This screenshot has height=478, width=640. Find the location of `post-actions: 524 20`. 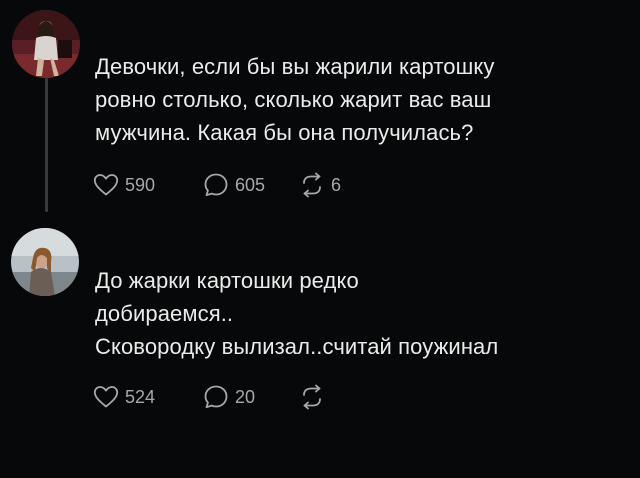

post-actions: 524 20 is located at coordinates (226, 397).